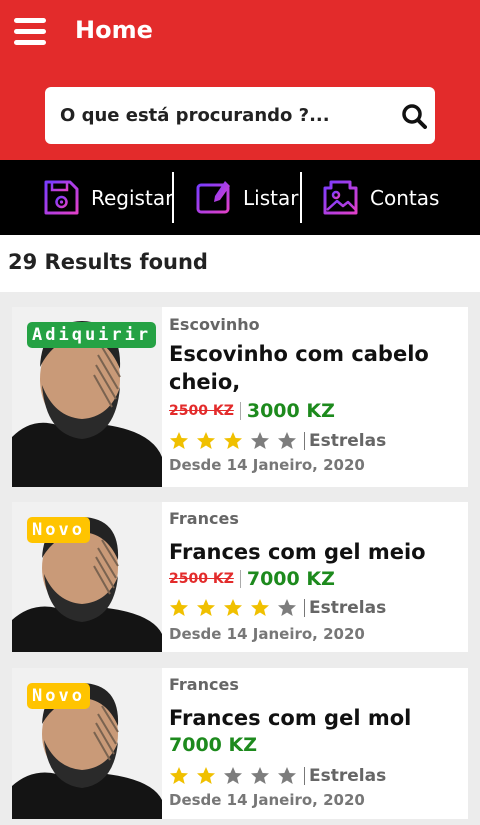 The height and width of the screenshot is (825, 480). I want to click on nav-item-registar: Registar, so click(108, 197).